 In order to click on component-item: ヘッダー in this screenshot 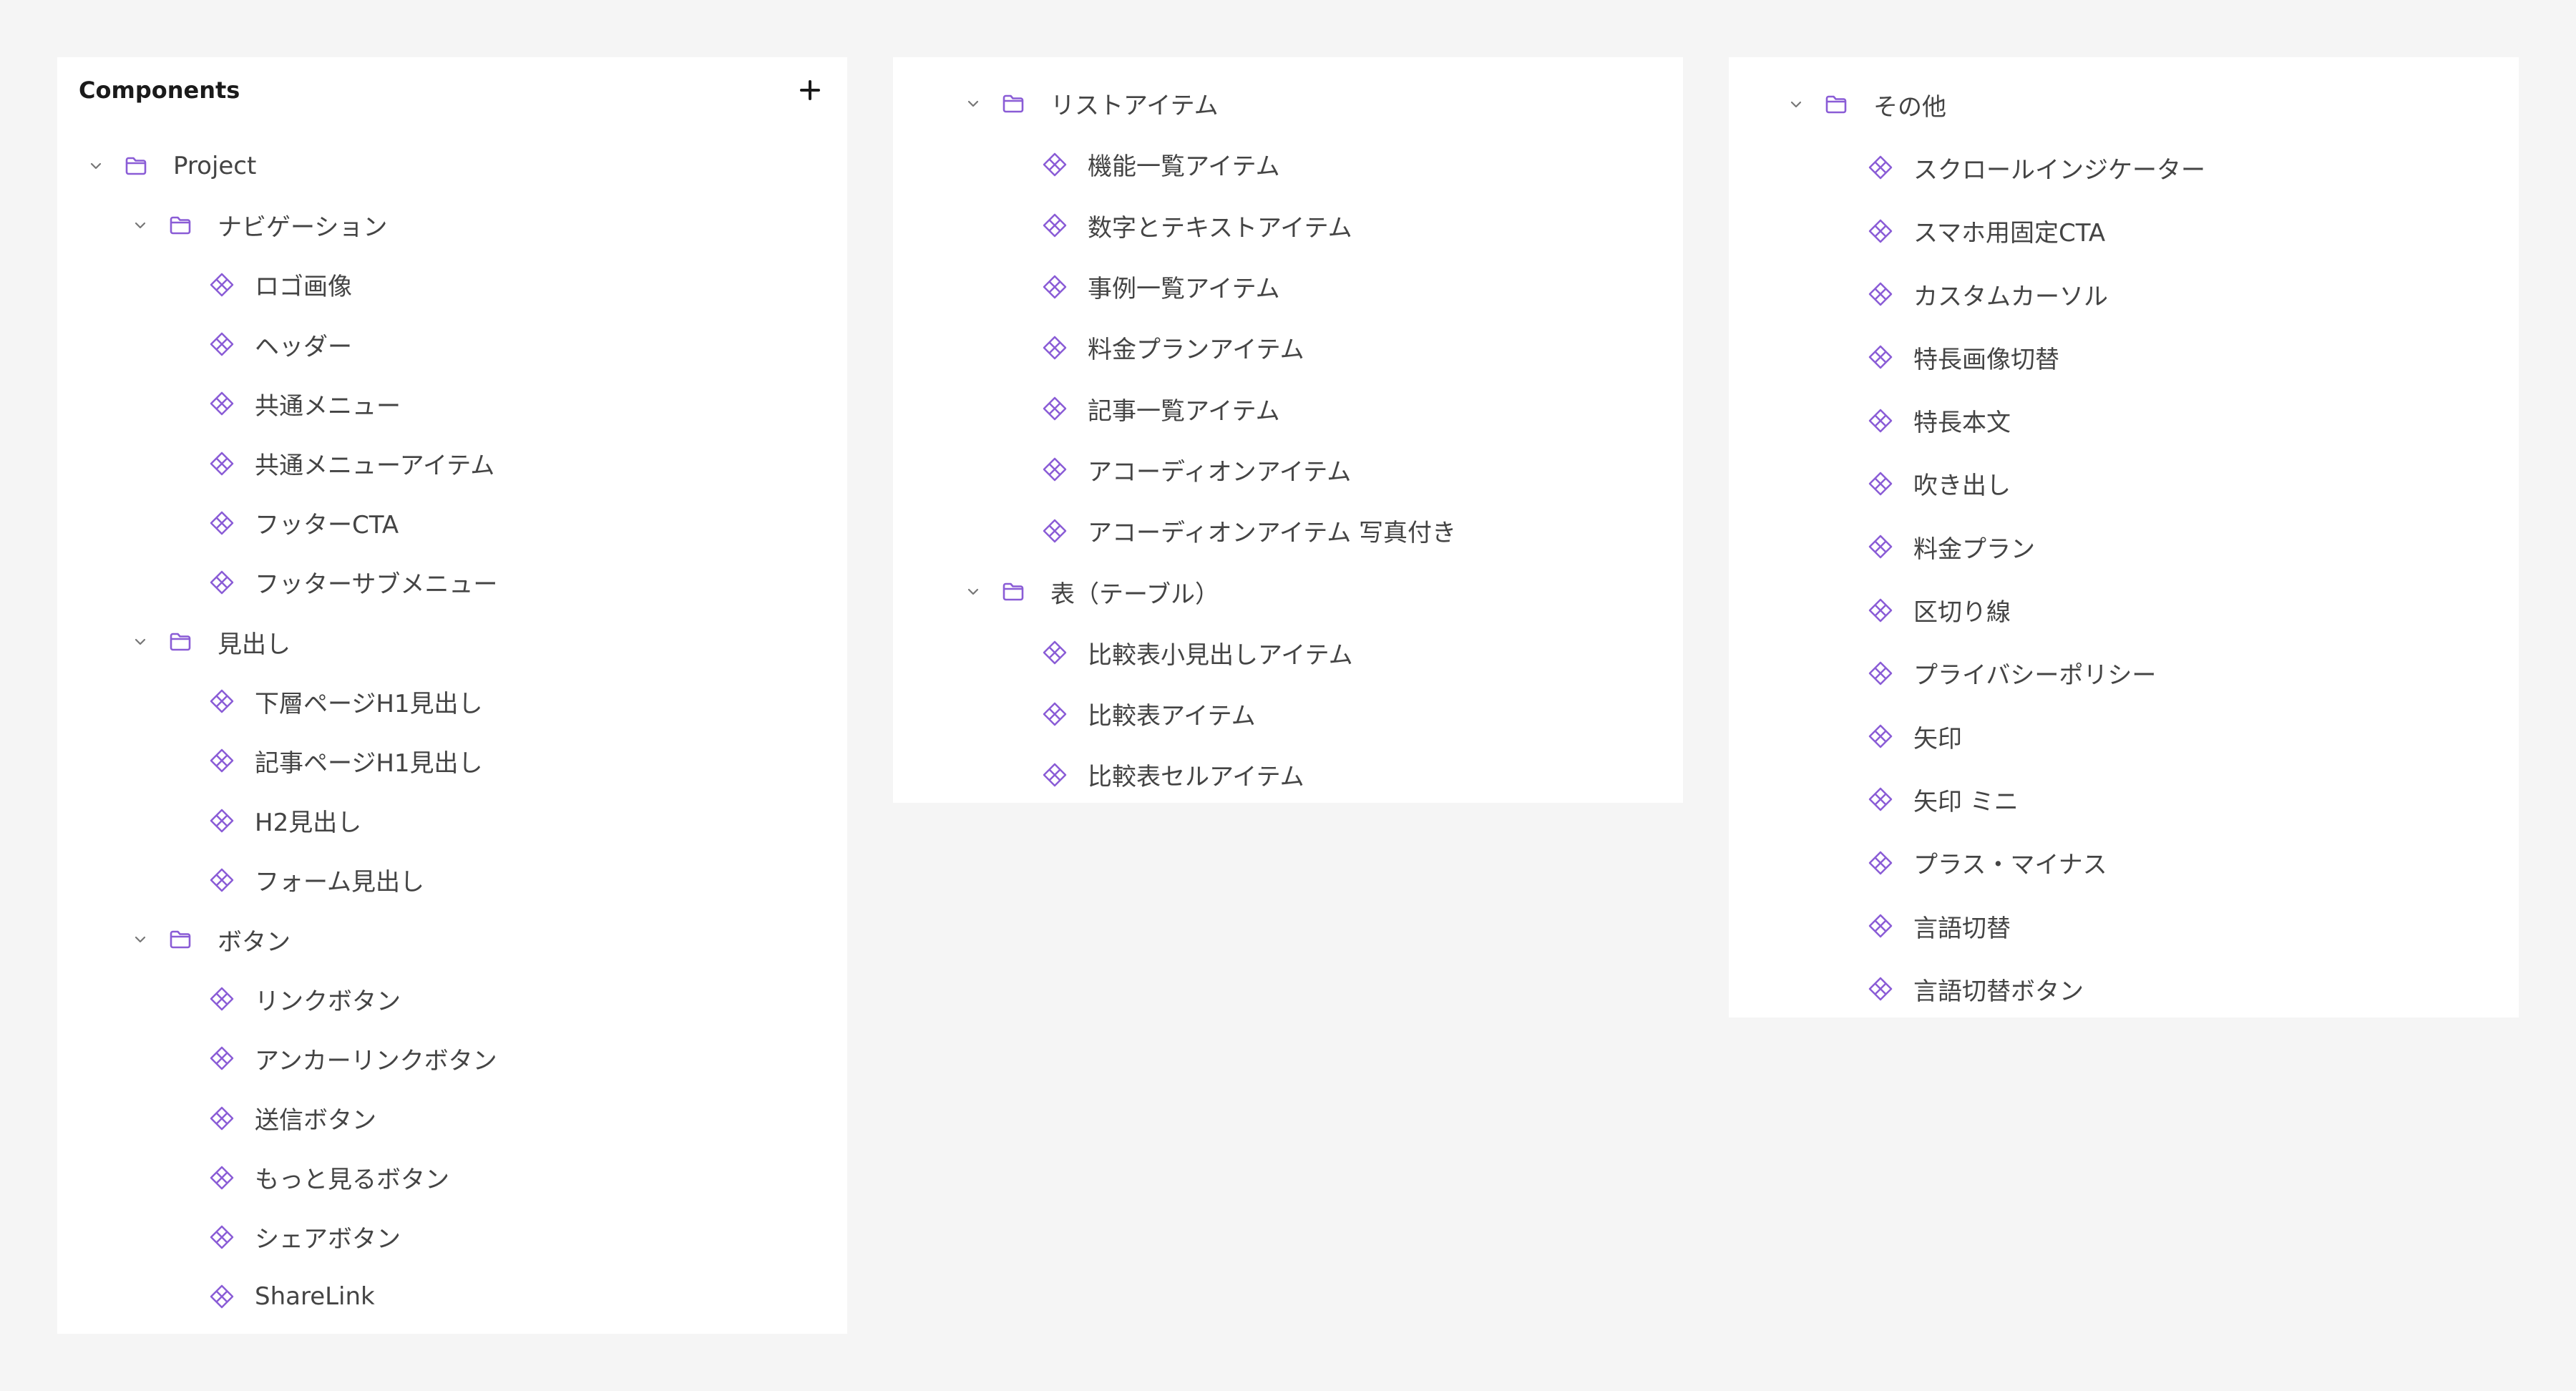, I will do `click(452, 345)`.